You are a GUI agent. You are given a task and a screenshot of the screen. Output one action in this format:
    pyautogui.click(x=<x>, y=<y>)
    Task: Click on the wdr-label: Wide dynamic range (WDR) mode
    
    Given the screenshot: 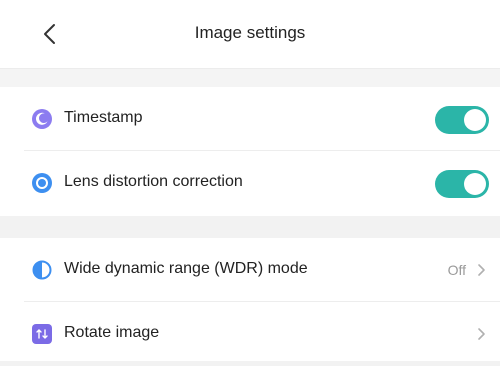 What is the action you would take?
    pyautogui.click(x=186, y=268)
    